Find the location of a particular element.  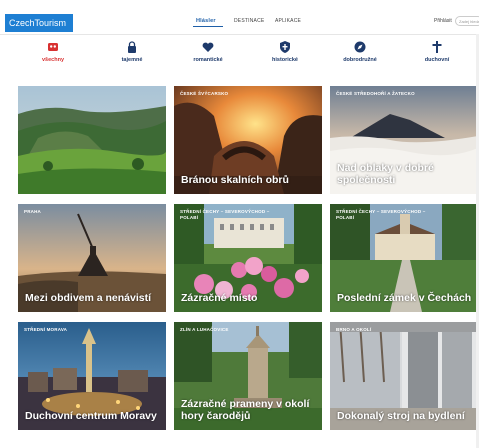

nav-active-underline is located at coordinates (208, 26).